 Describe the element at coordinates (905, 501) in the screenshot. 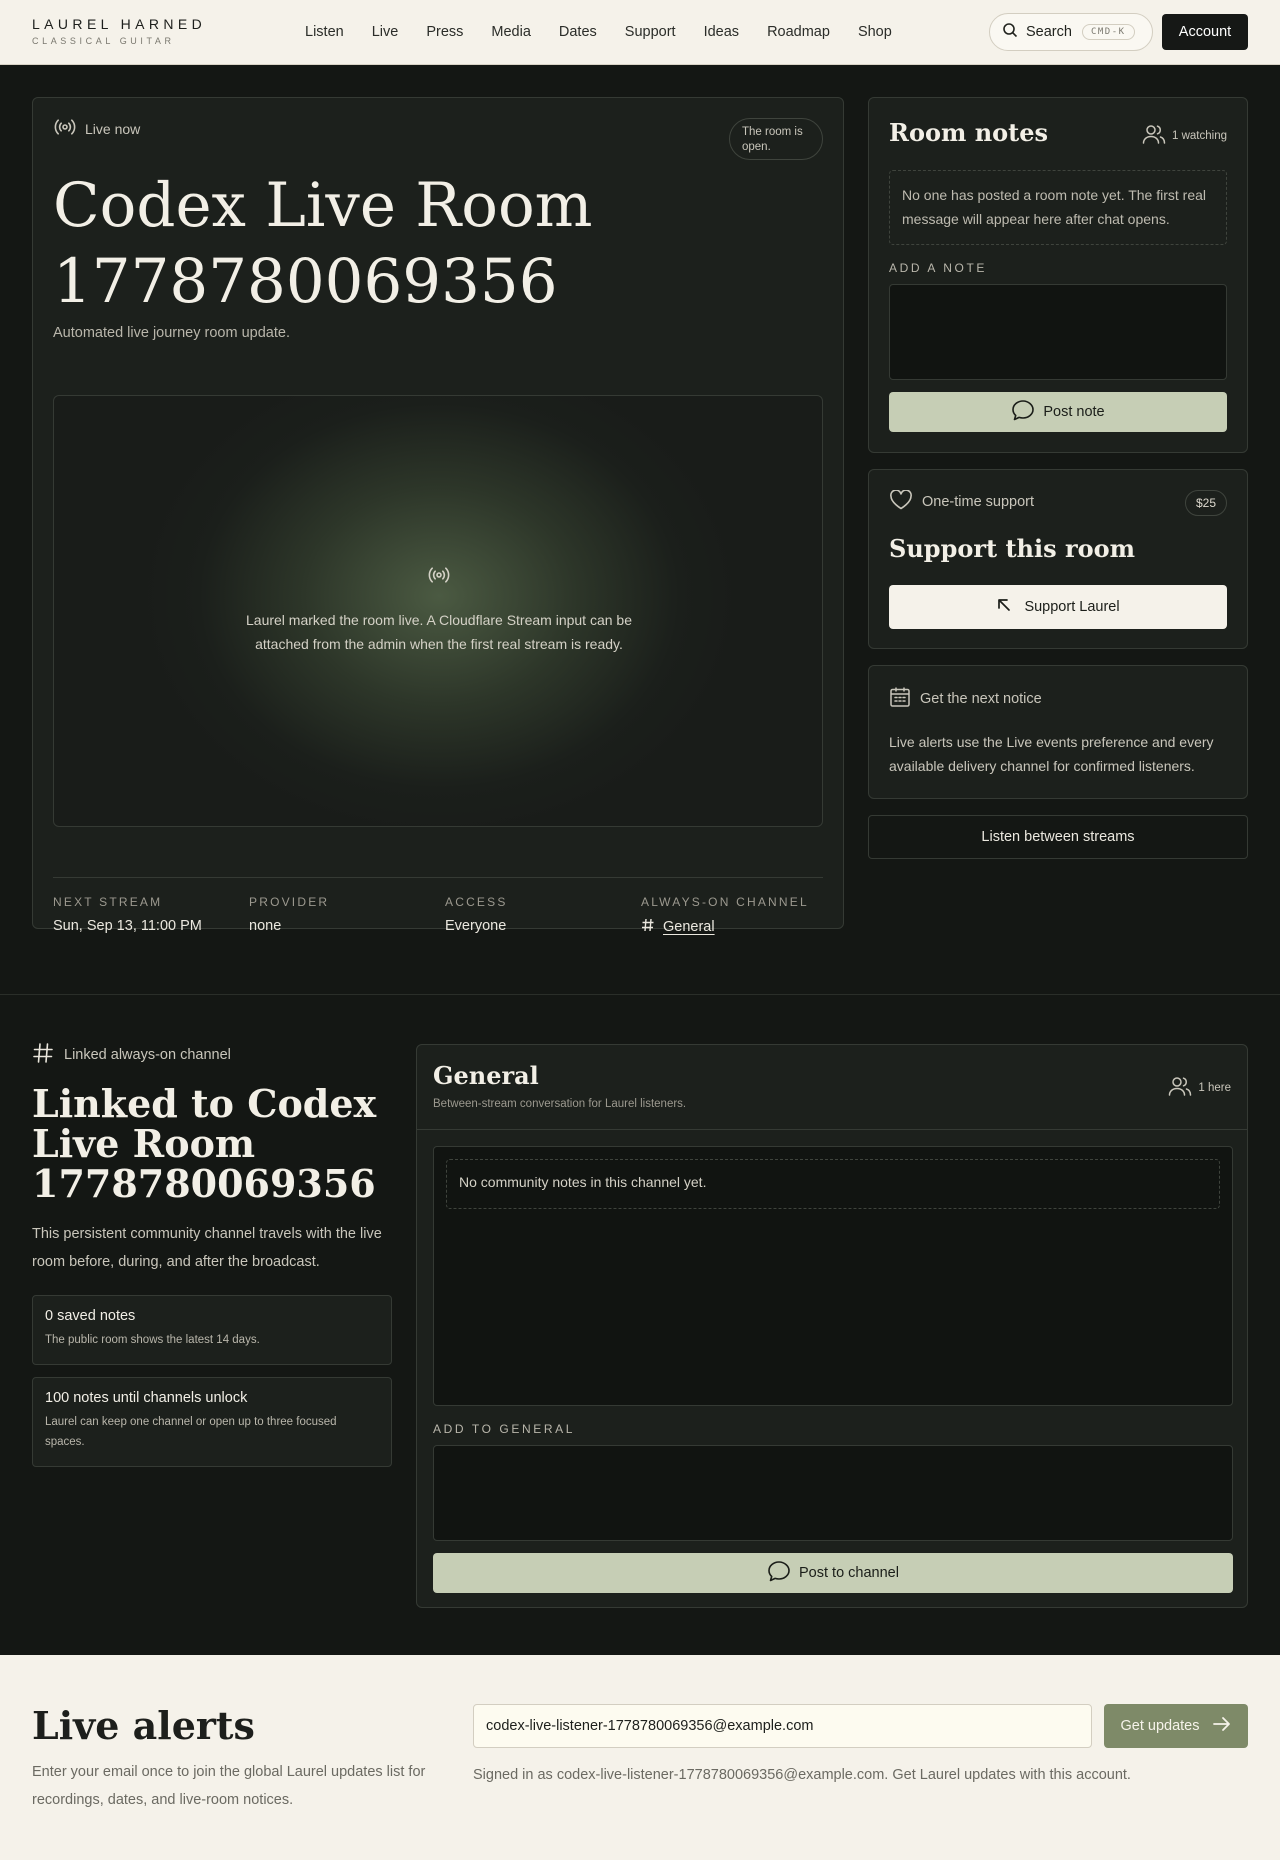

I see `heart-icon` at that location.